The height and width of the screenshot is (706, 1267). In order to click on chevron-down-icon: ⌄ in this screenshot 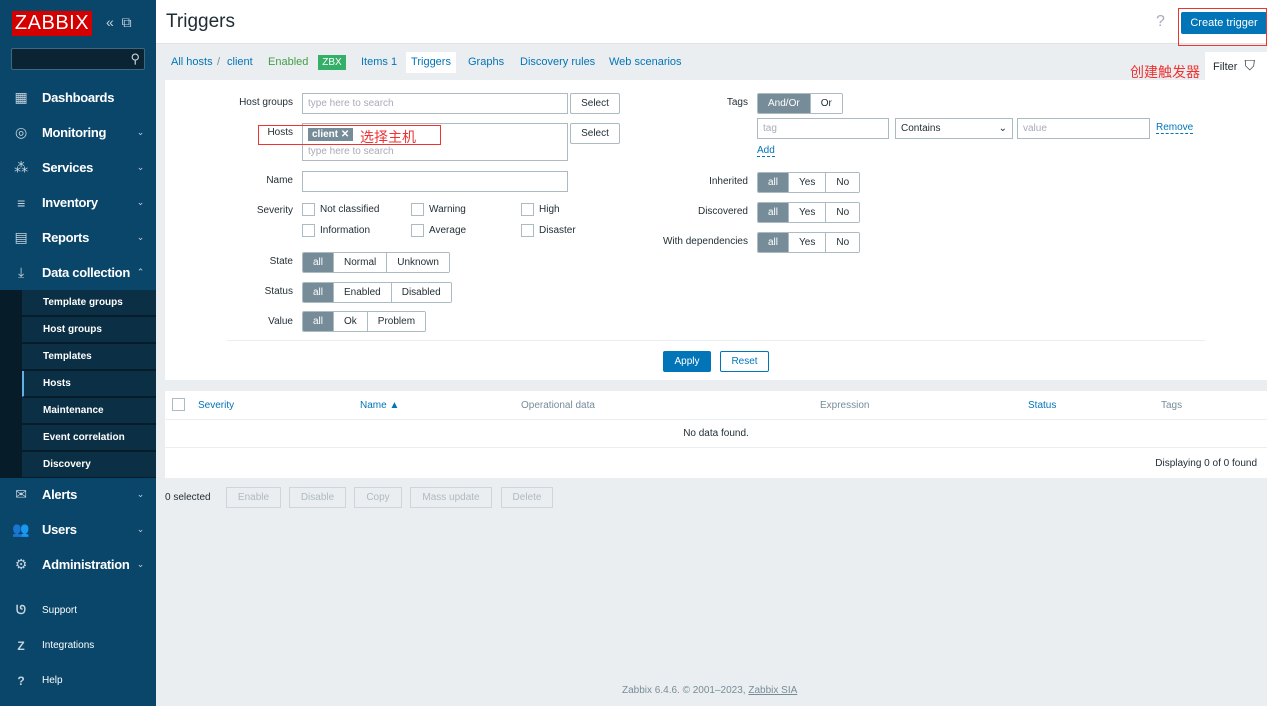, I will do `click(140, 494)`.